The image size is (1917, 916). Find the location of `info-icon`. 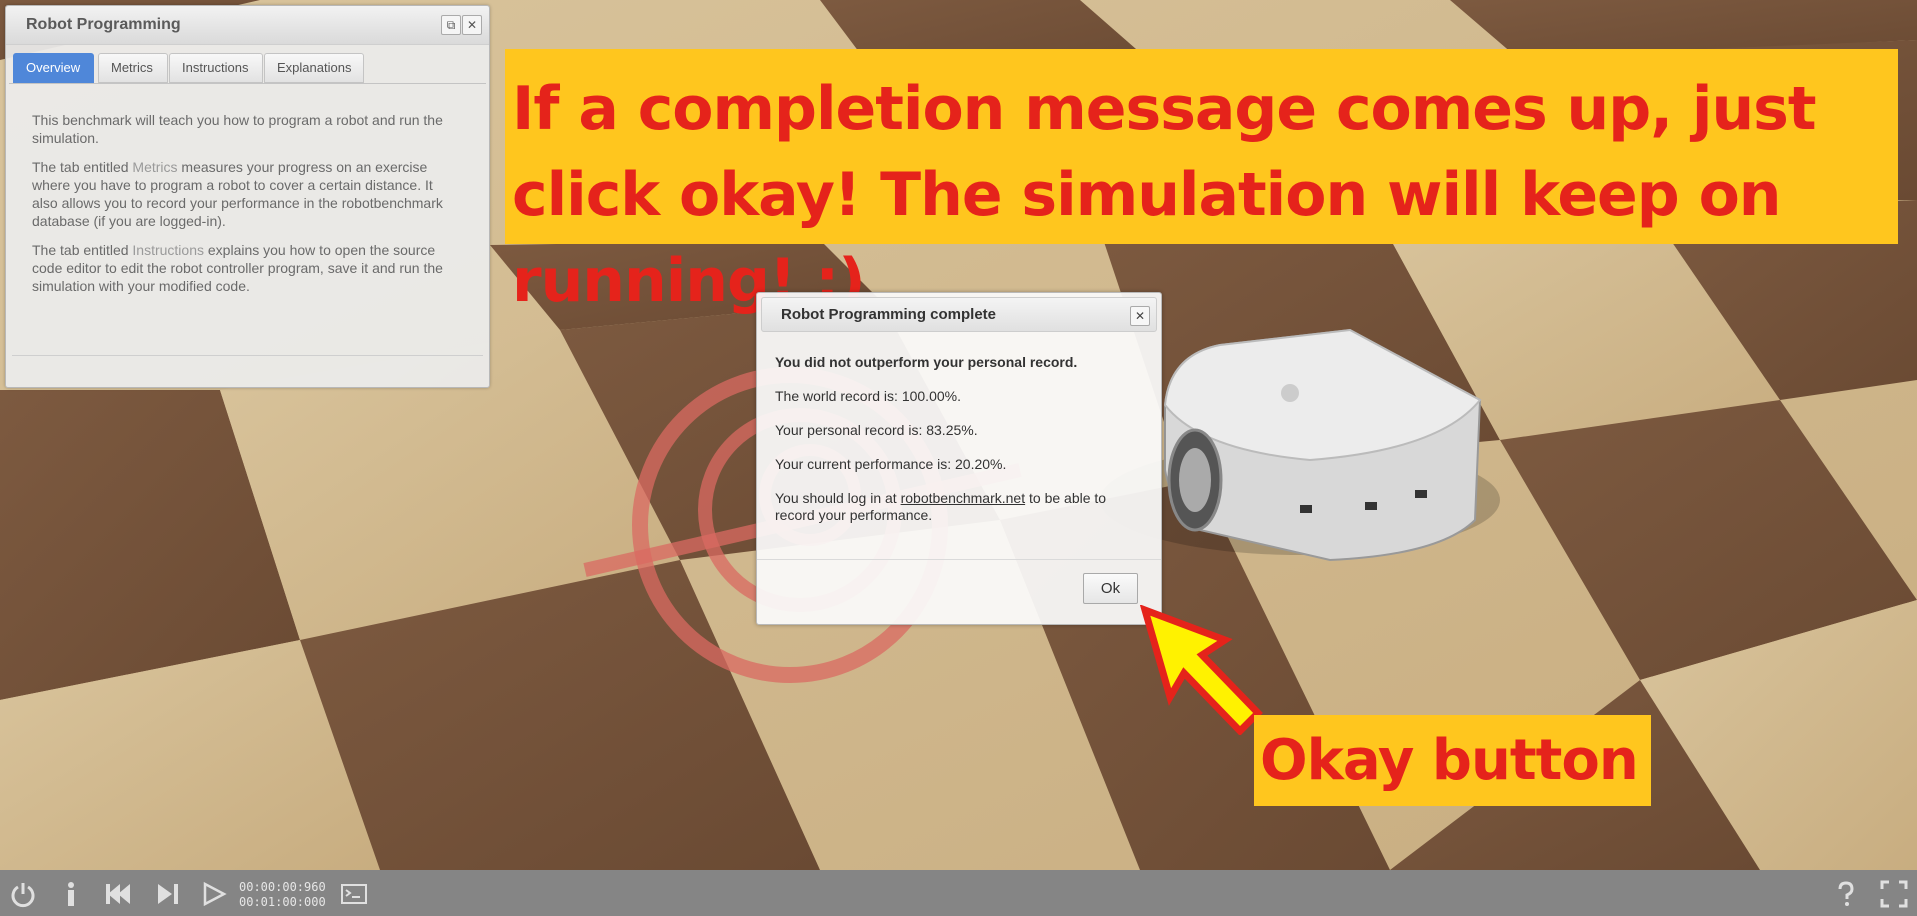

info-icon is located at coordinates (71, 894).